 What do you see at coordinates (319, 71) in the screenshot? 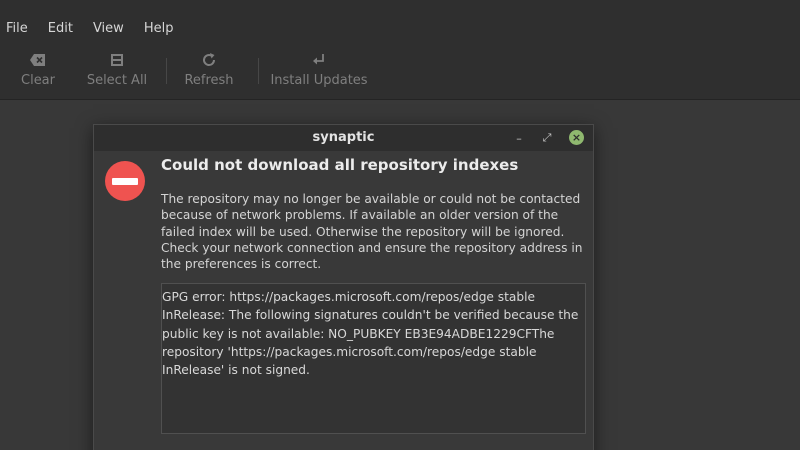
I see `install-updates-button: Install Updates` at bounding box center [319, 71].